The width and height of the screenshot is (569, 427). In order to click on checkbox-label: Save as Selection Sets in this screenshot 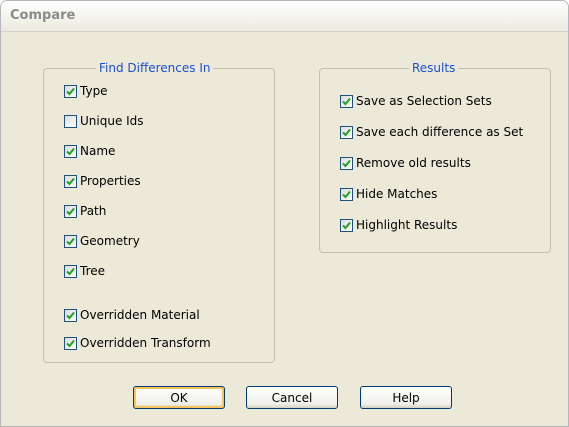, I will do `click(424, 101)`.